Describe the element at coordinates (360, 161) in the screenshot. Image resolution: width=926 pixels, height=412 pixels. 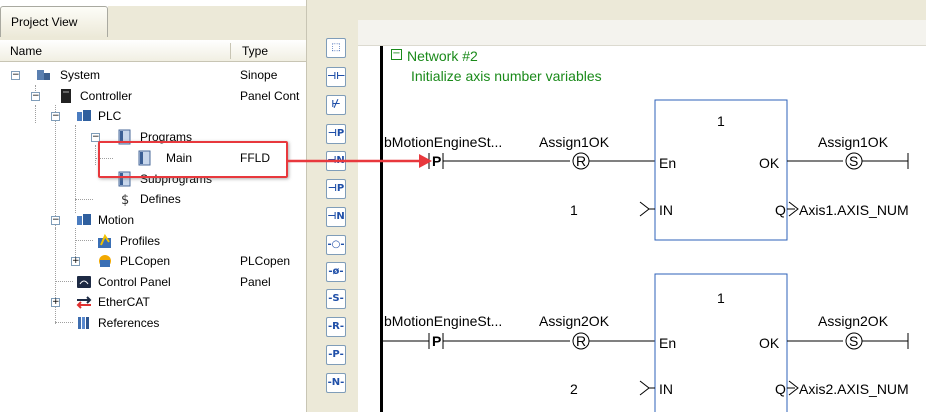
I see `annotation-overlay` at that location.